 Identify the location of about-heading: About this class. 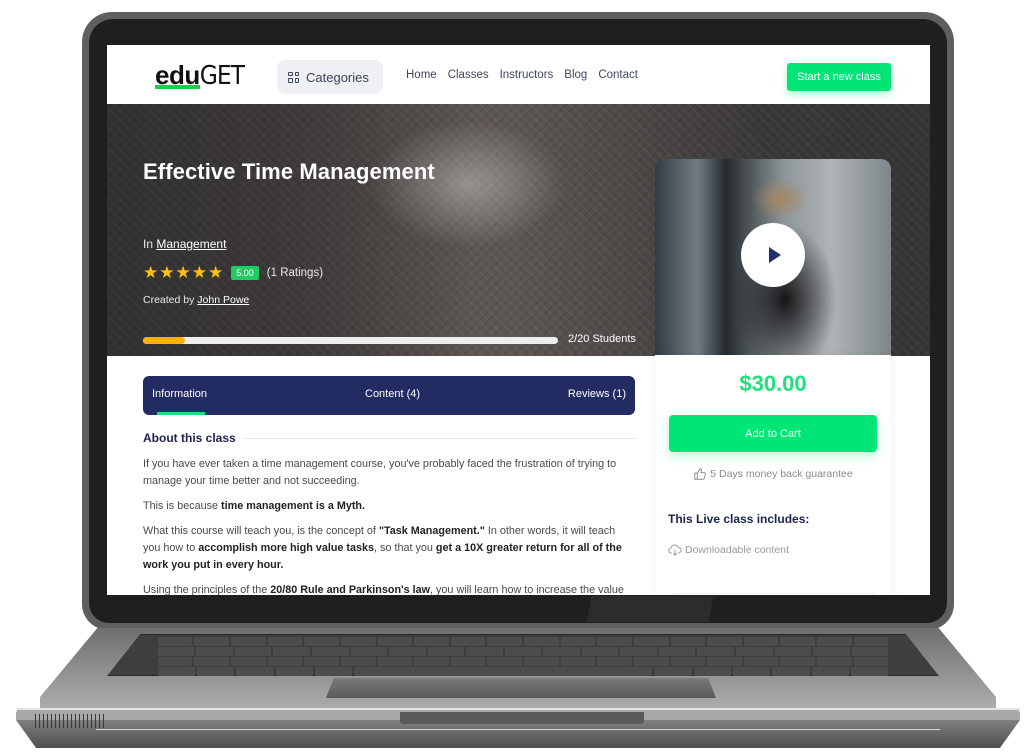
(189, 438).